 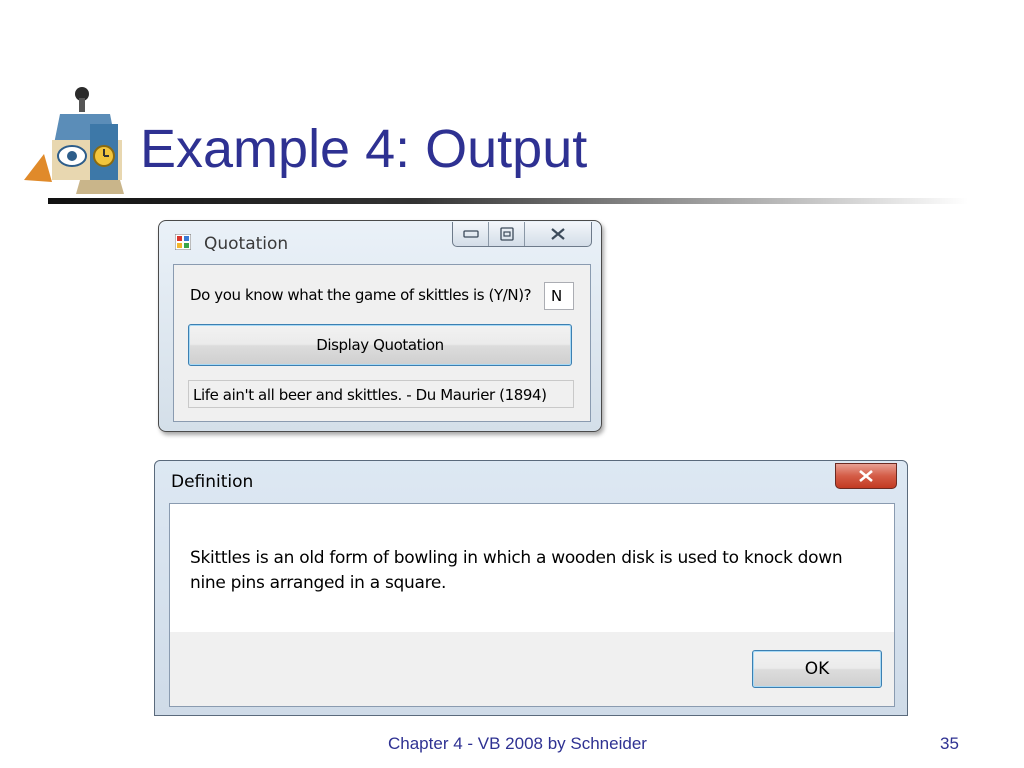 I want to click on maximize-icon, so click(x=506, y=234).